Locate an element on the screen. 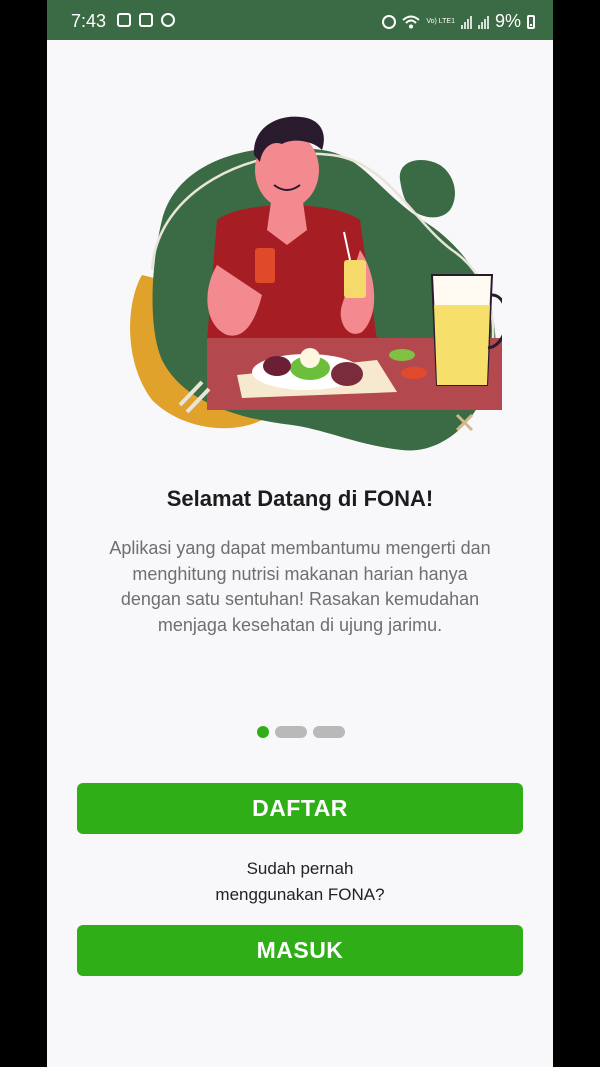 This screenshot has height=1067, width=600. illustration-glass is located at coordinates (355, 279).